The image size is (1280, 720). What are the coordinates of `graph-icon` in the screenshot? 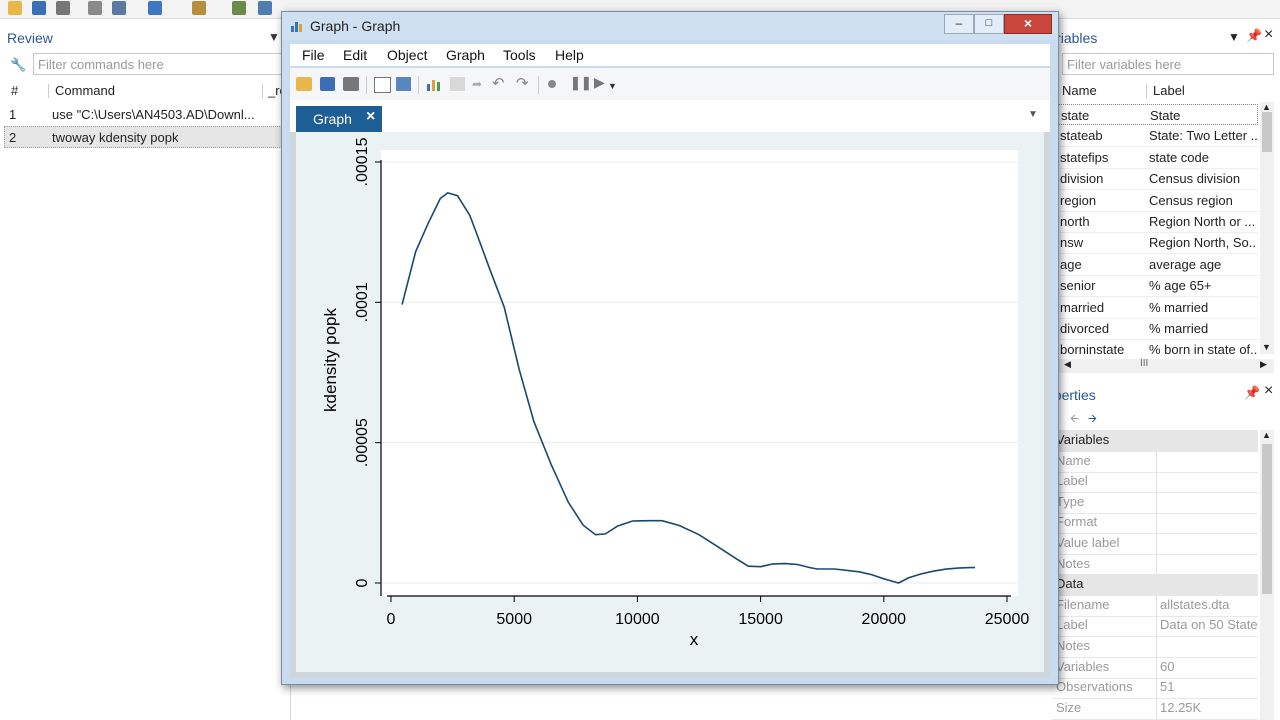 It's located at (155, 8).